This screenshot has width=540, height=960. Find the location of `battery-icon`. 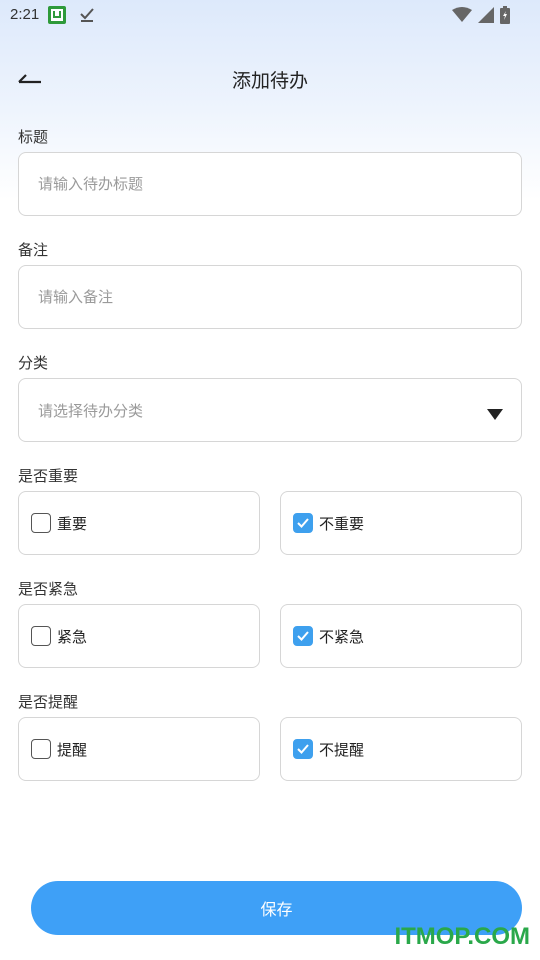

battery-icon is located at coordinates (505, 17).